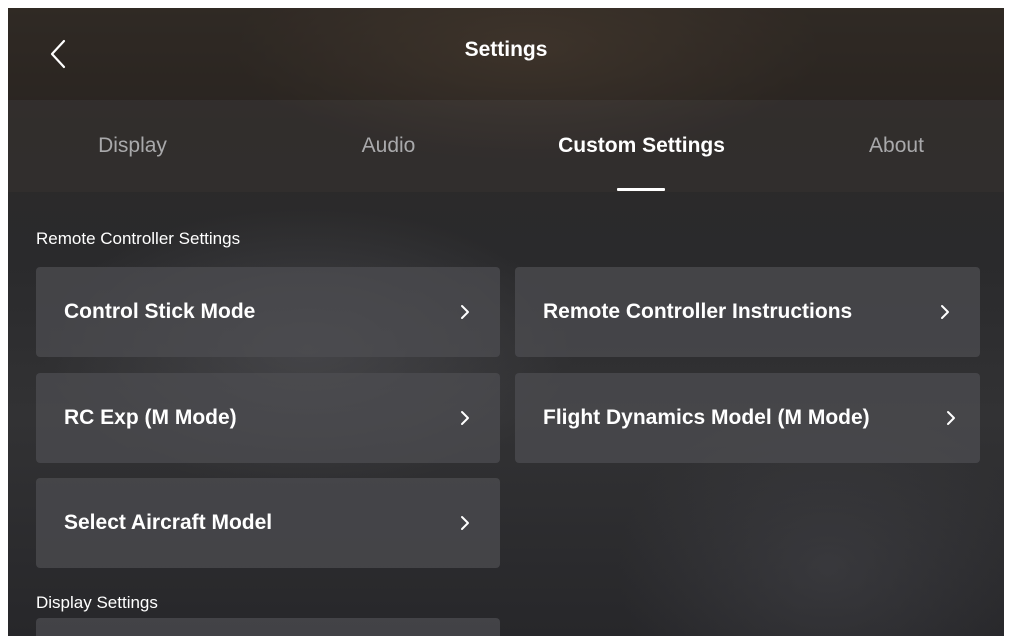 The image size is (1012, 636). What do you see at coordinates (506, 49) in the screenshot?
I see `page-title: Settings` at bounding box center [506, 49].